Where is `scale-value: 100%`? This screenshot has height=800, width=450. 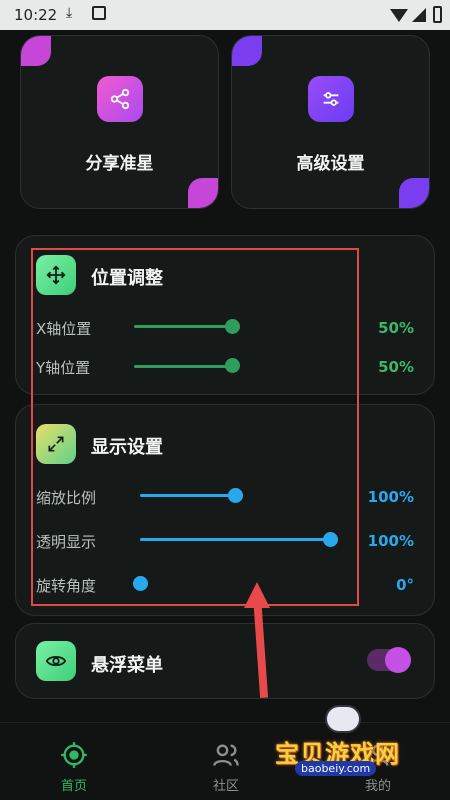 scale-value: 100% is located at coordinates (390, 497).